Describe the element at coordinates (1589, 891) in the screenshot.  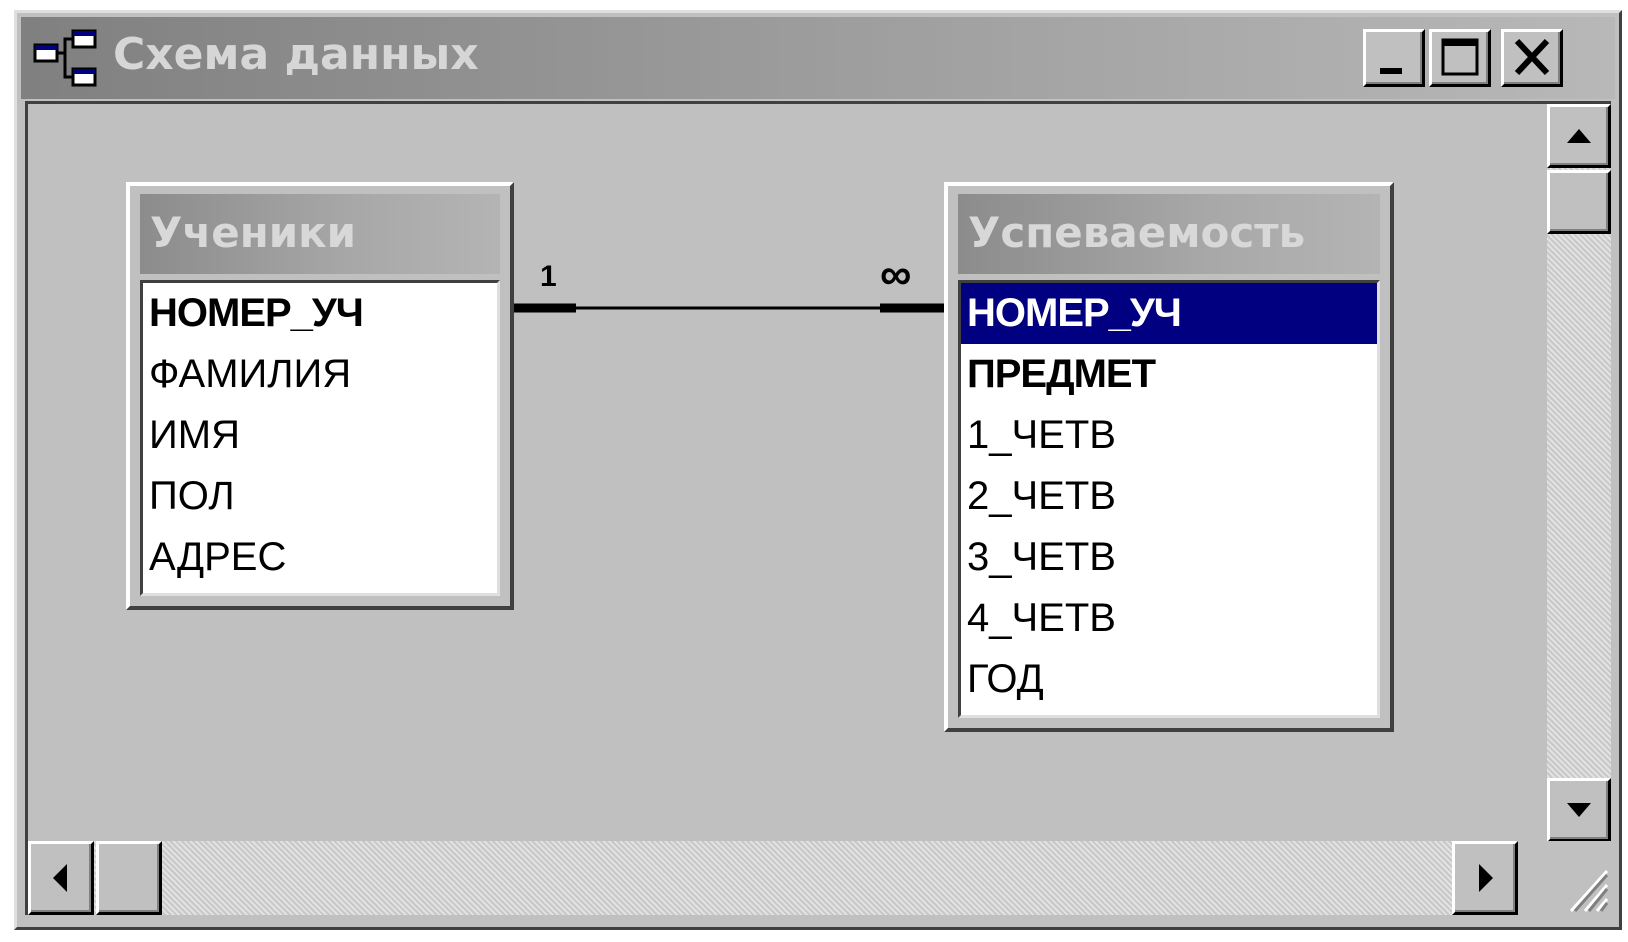
I see `resize-grip-icon` at that location.